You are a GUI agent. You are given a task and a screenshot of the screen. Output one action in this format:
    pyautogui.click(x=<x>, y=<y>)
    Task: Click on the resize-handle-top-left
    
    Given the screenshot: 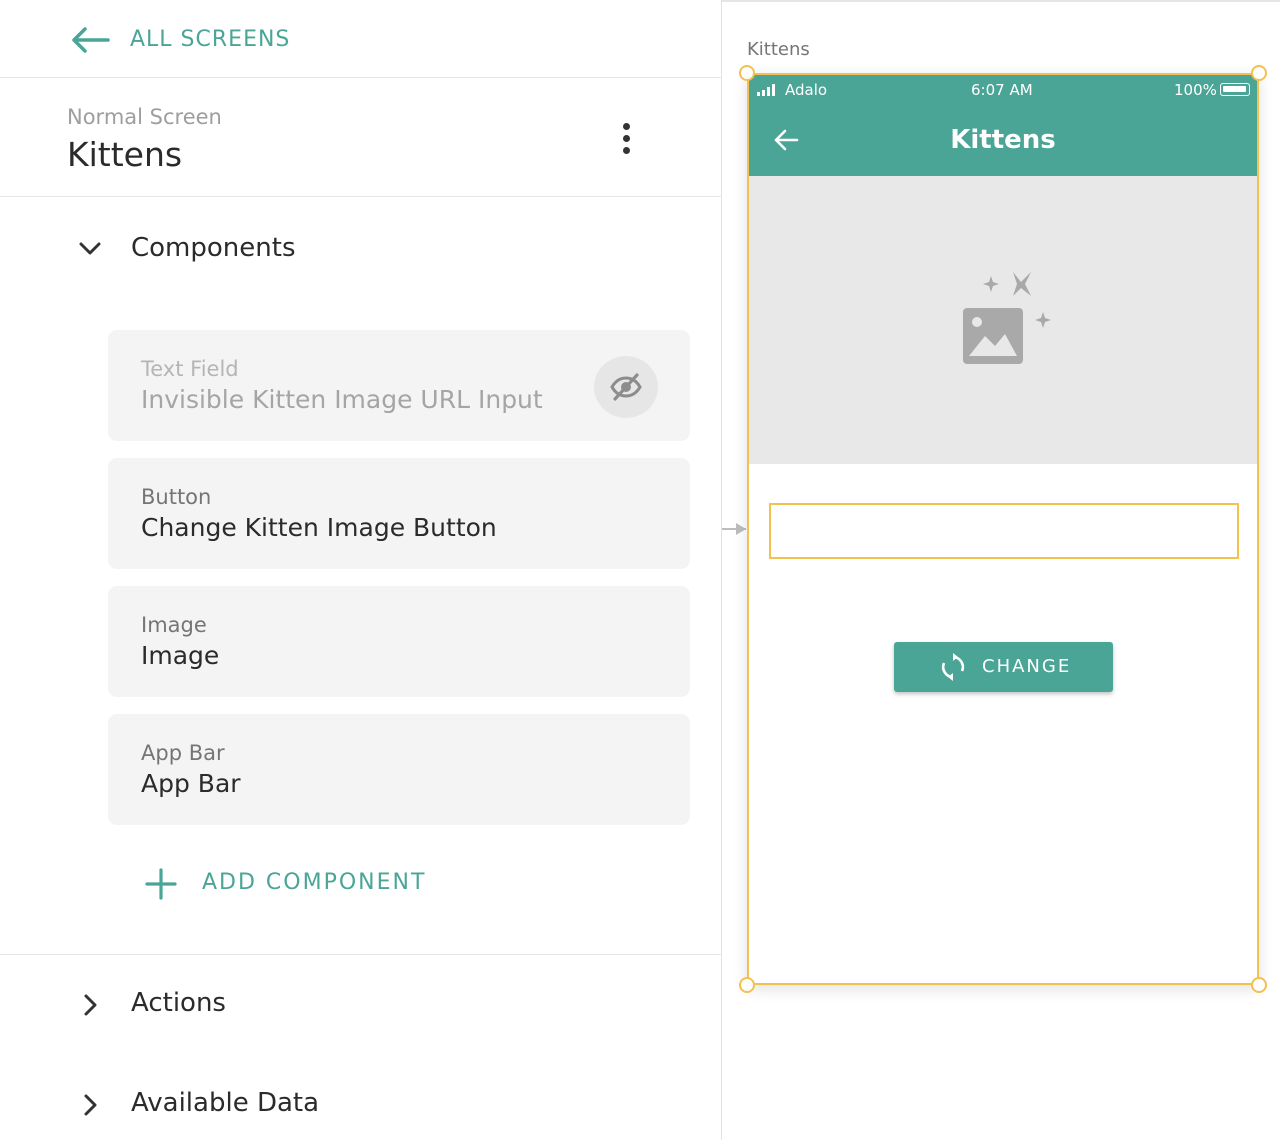 What is the action you would take?
    pyautogui.click(x=747, y=73)
    